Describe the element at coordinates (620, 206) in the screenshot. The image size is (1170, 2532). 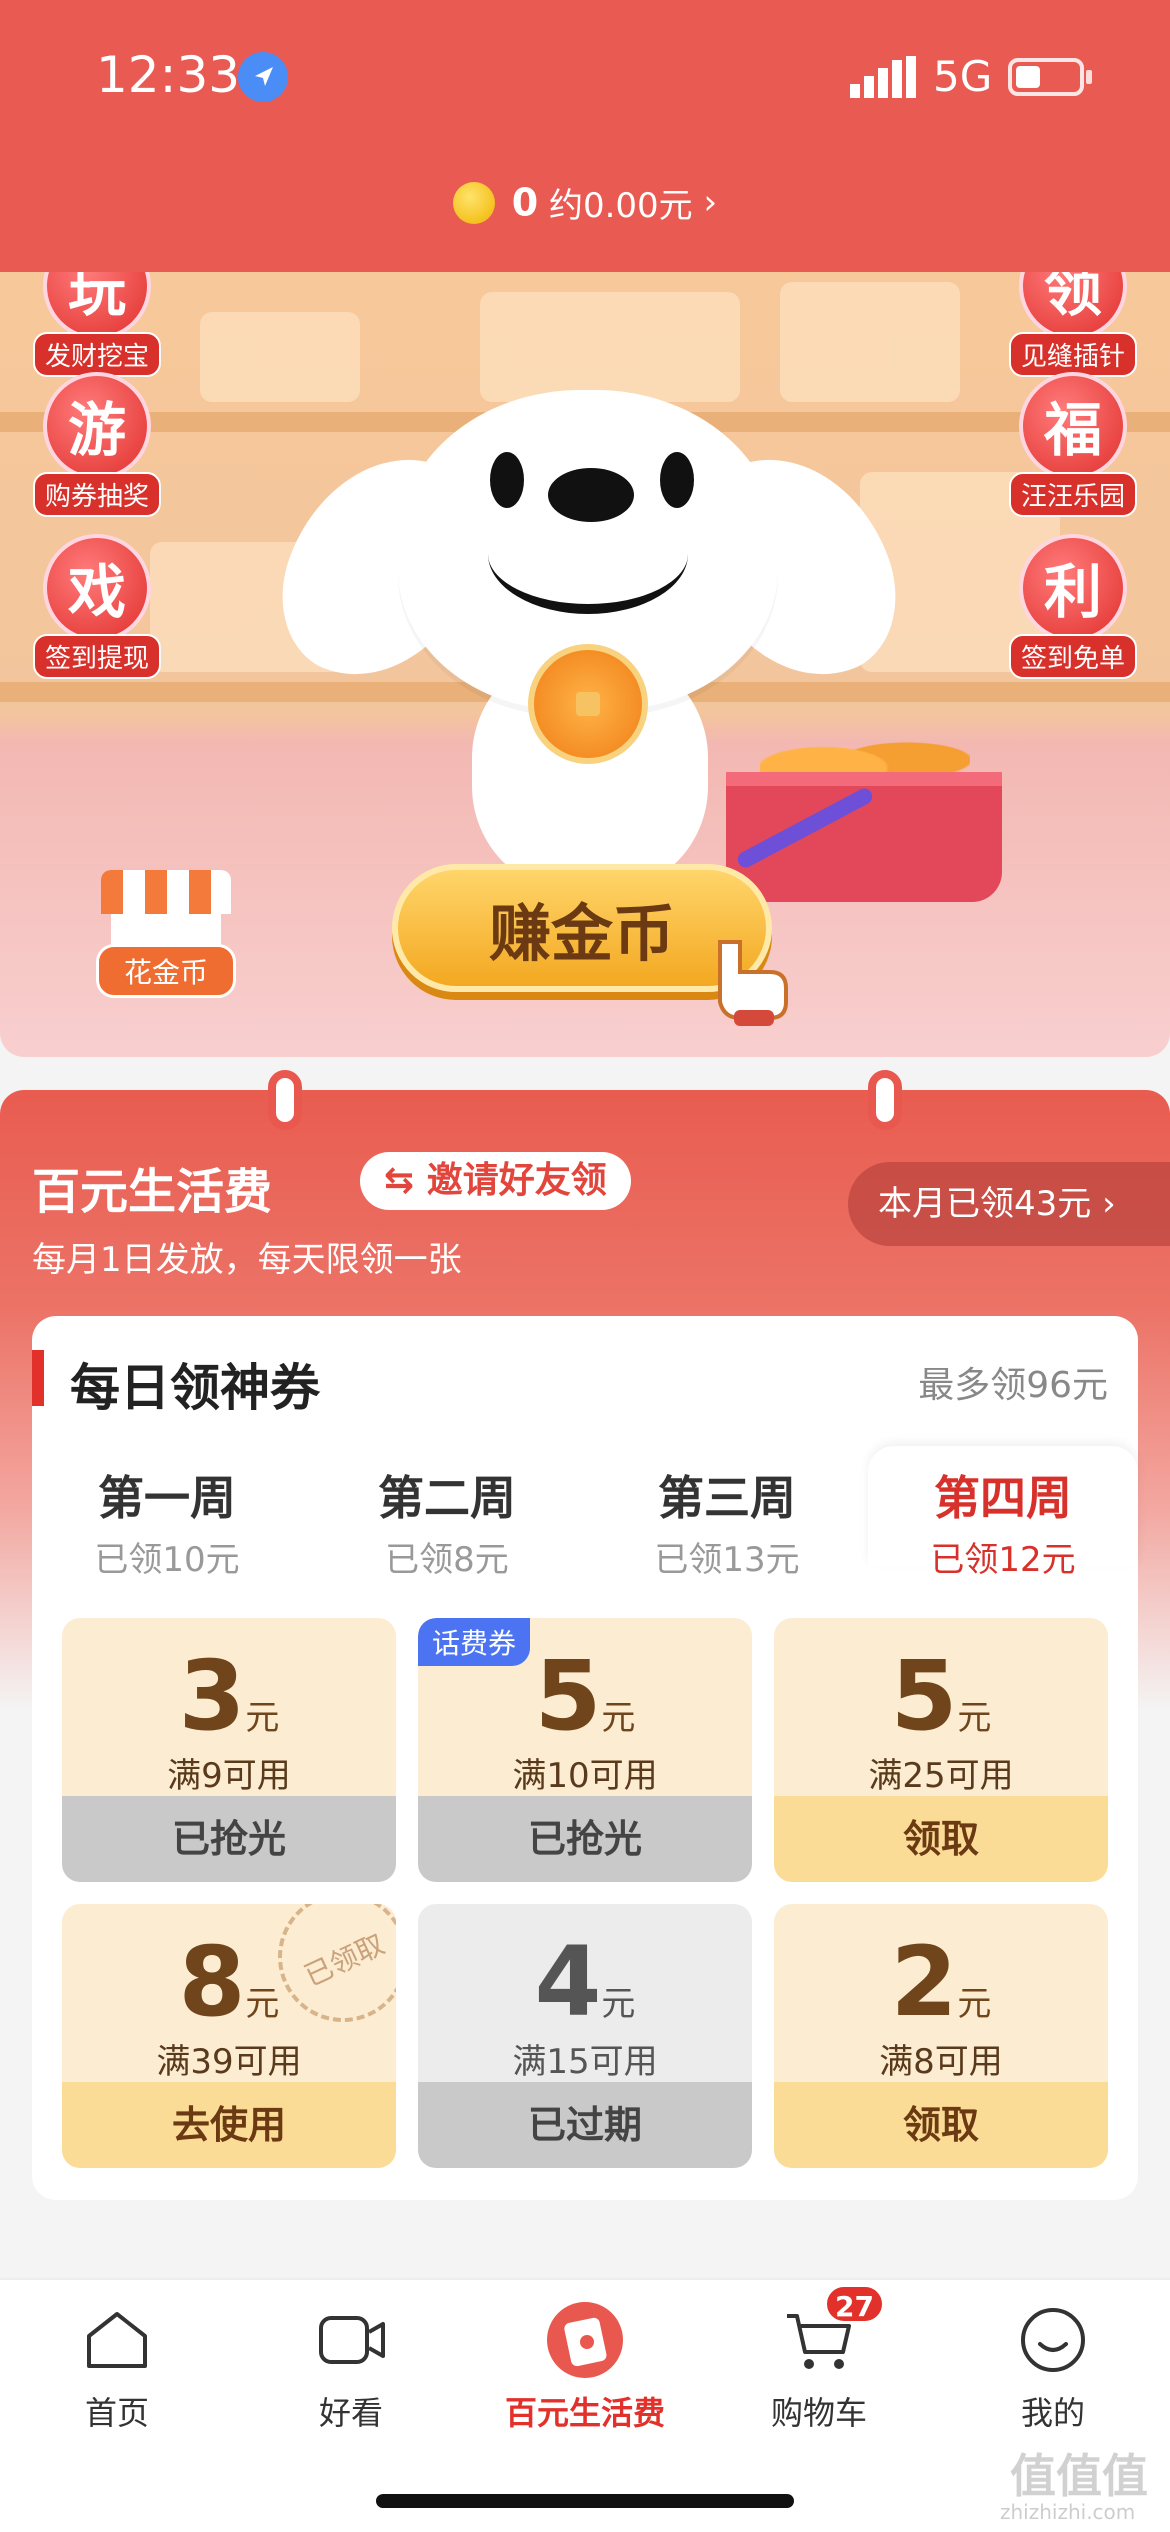
I see `coin-value: 约0.00元` at that location.